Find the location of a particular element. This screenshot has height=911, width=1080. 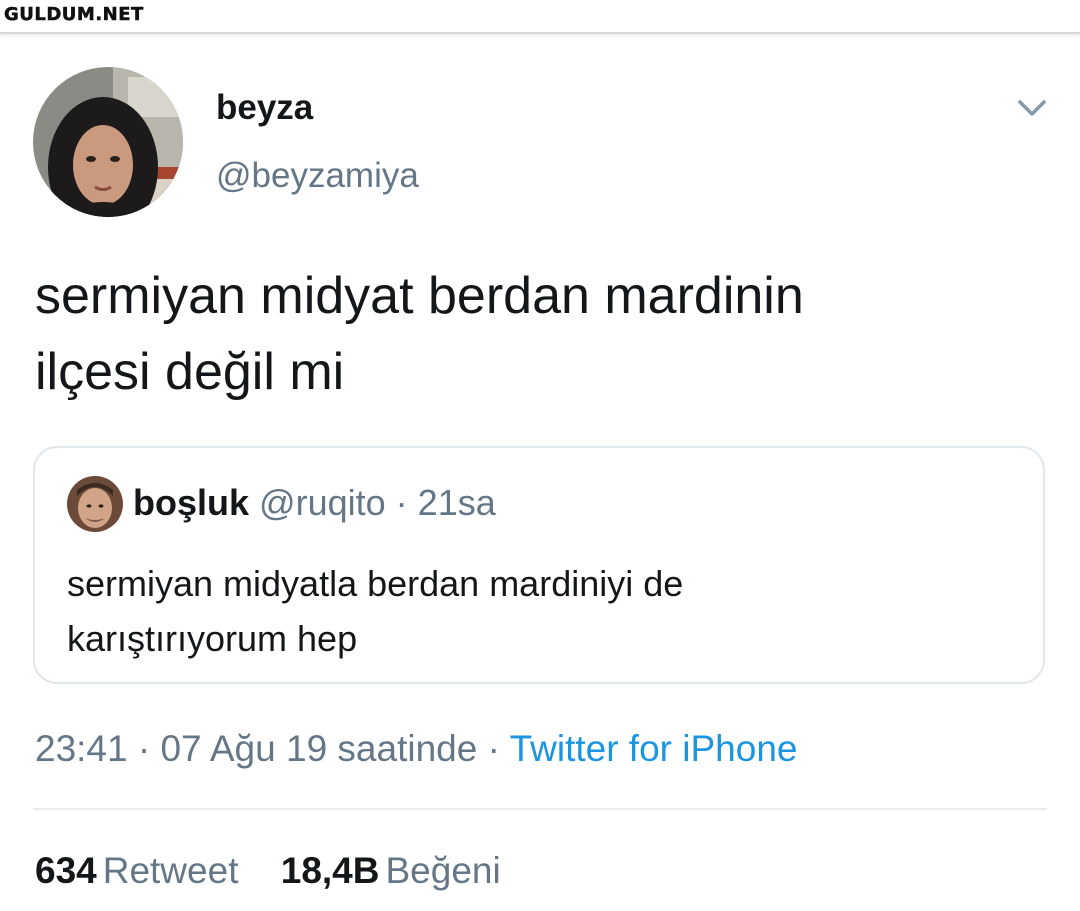

quoted-avatar-photo is located at coordinates (95, 504).